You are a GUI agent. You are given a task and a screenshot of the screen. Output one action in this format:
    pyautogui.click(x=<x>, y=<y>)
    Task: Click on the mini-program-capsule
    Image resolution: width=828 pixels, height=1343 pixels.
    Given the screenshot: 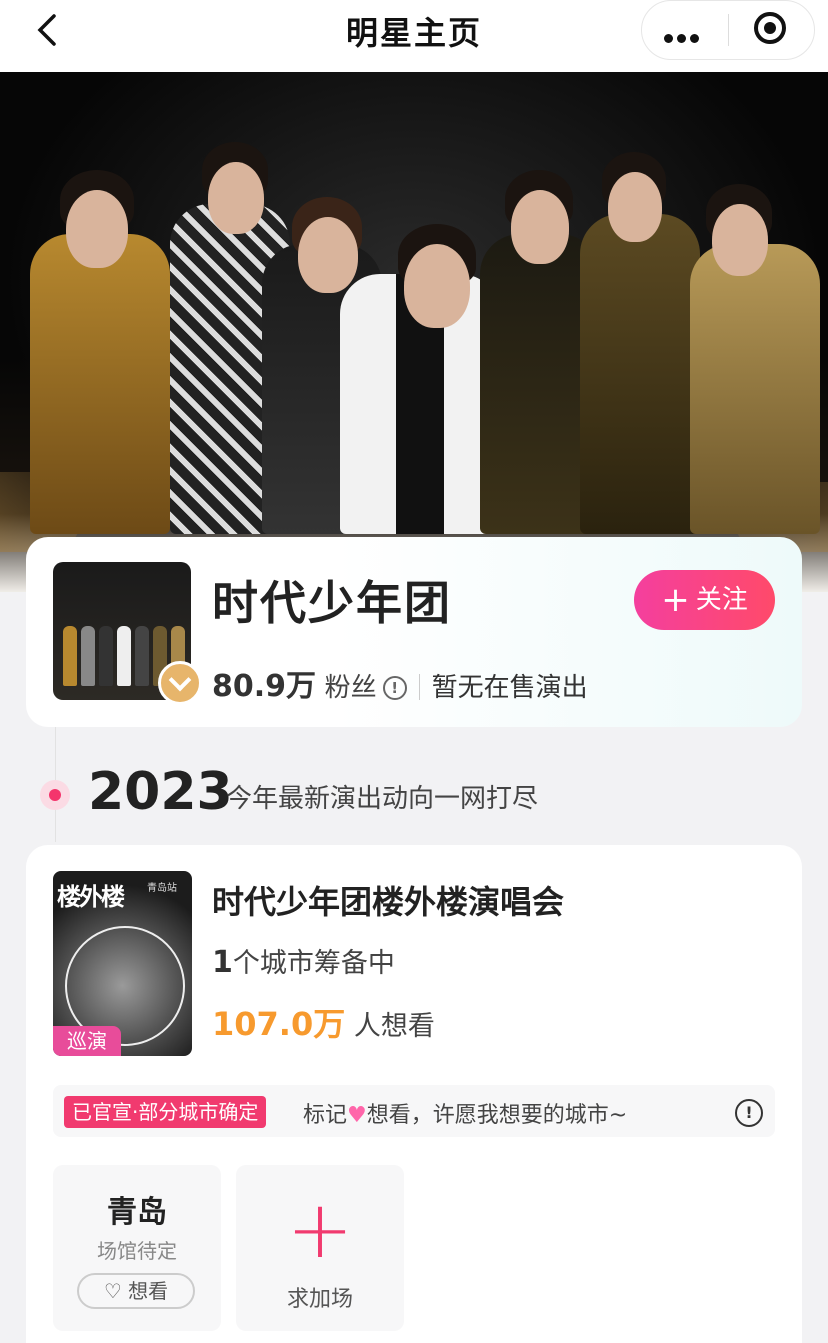 What is the action you would take?
    pyautogui.click(x=728, y=30)
    